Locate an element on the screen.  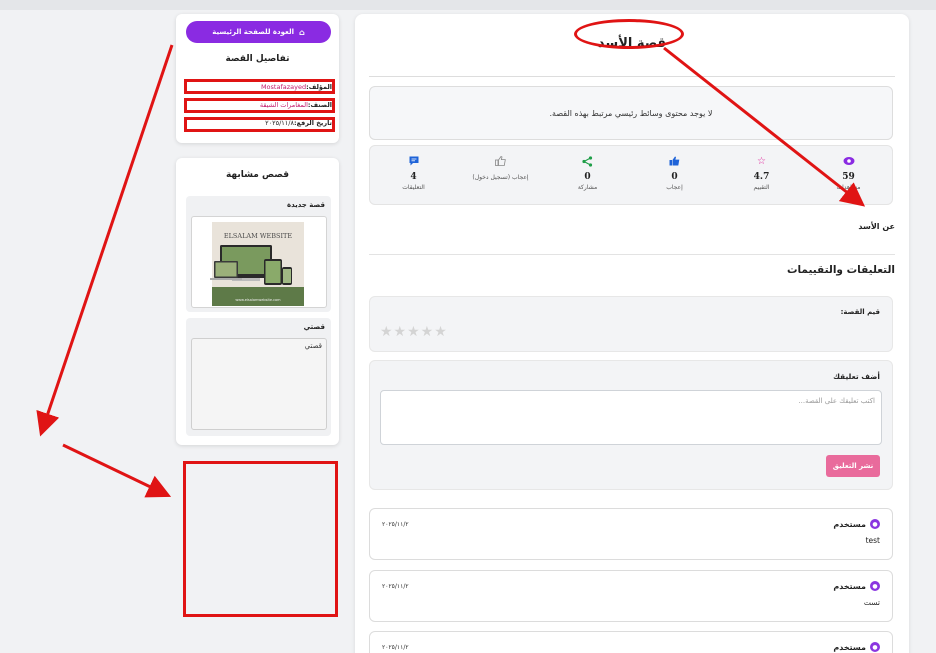
stat-like-login: إعجاب (تسجيل دخول) is located at coordinates (500, 175).